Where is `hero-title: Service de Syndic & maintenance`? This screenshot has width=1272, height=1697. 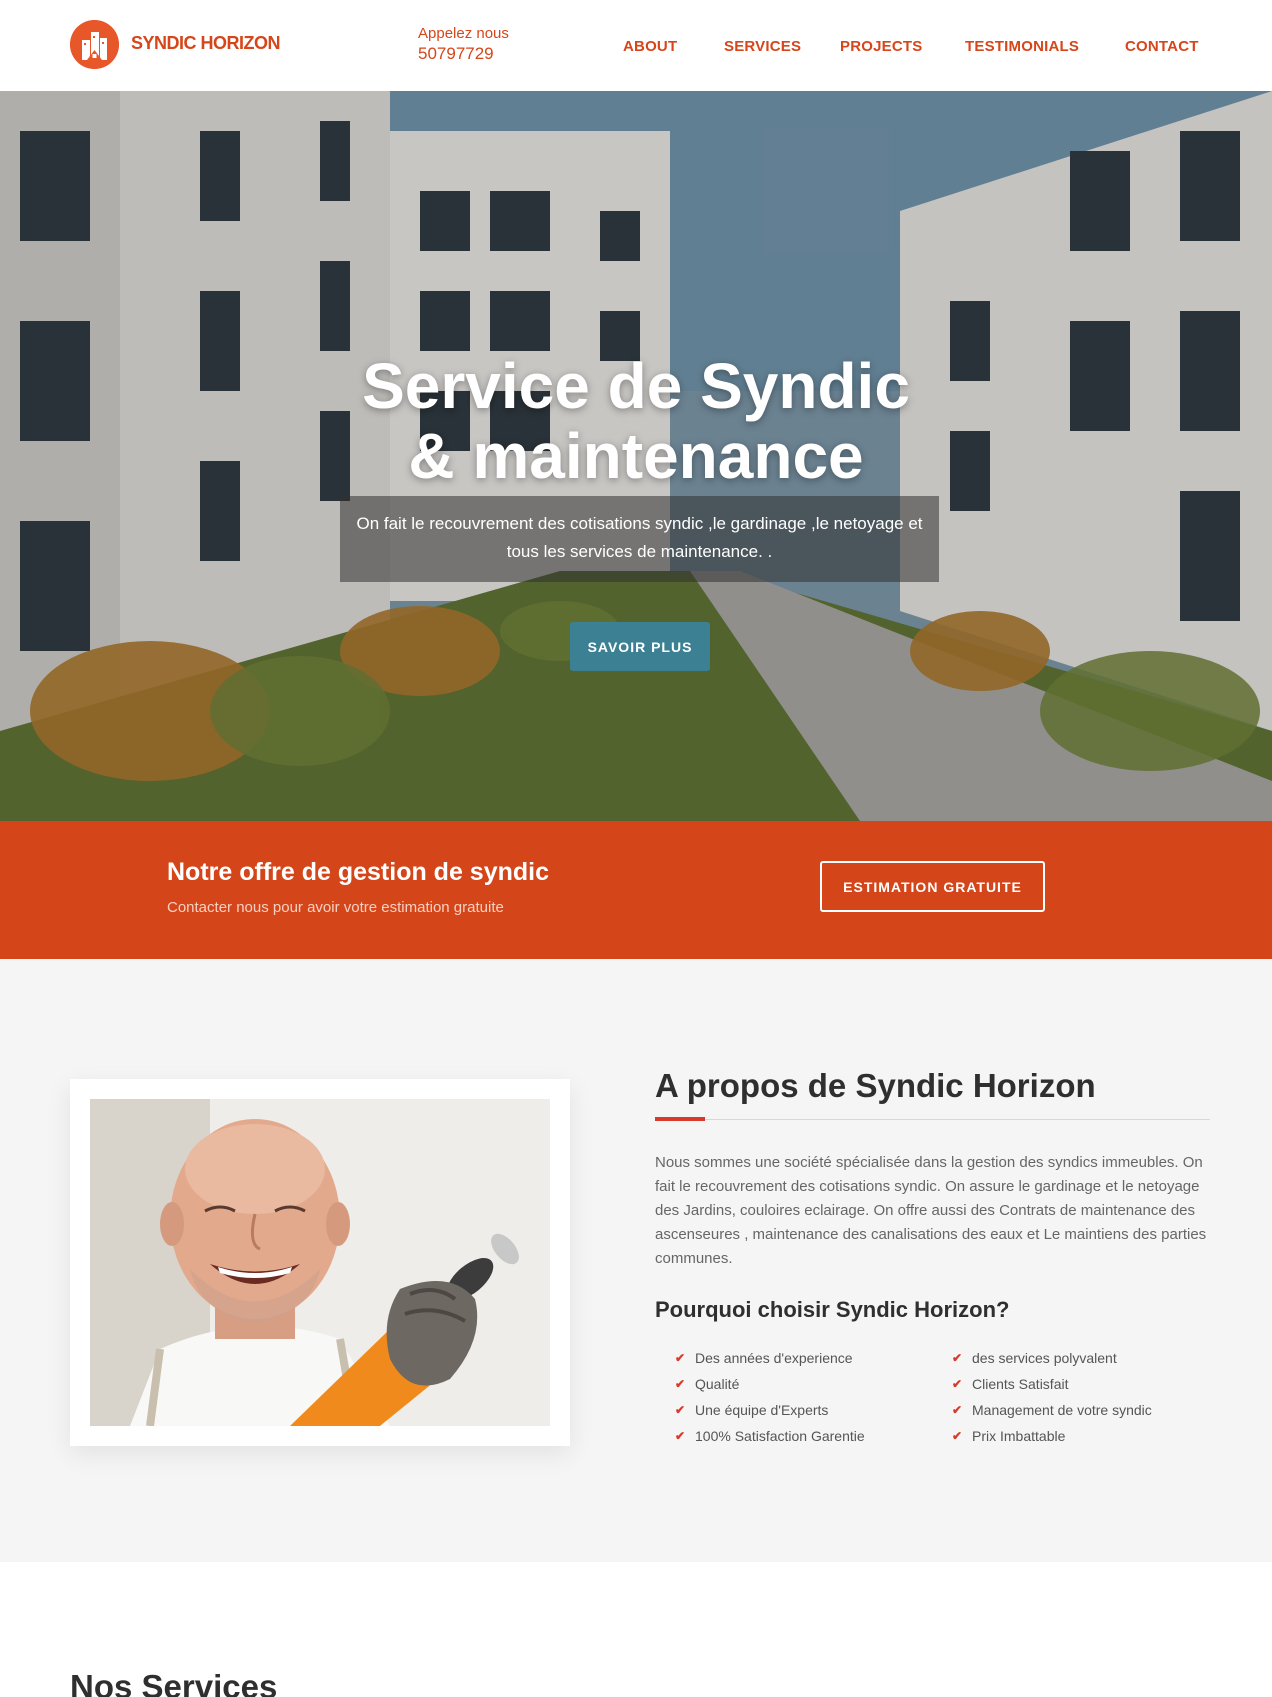
hero-title: Service de Syndic & maintenance is located at coordinates (636, 421).